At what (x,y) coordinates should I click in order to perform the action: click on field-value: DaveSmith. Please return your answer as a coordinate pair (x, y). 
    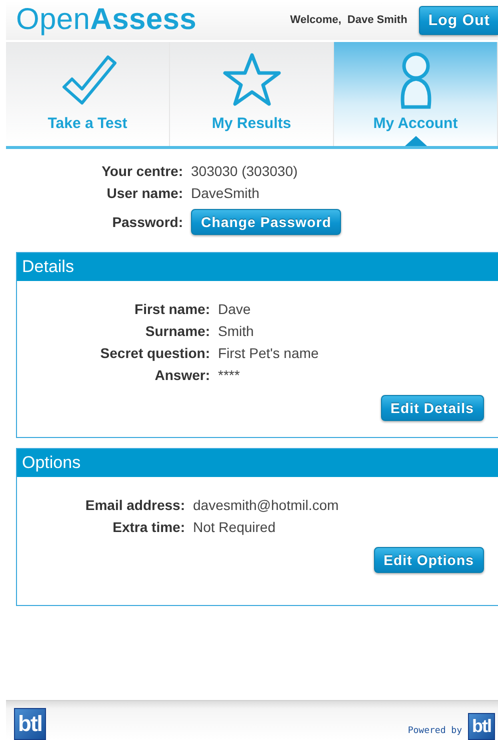
    Looking at the image, I should click on (225, 193).